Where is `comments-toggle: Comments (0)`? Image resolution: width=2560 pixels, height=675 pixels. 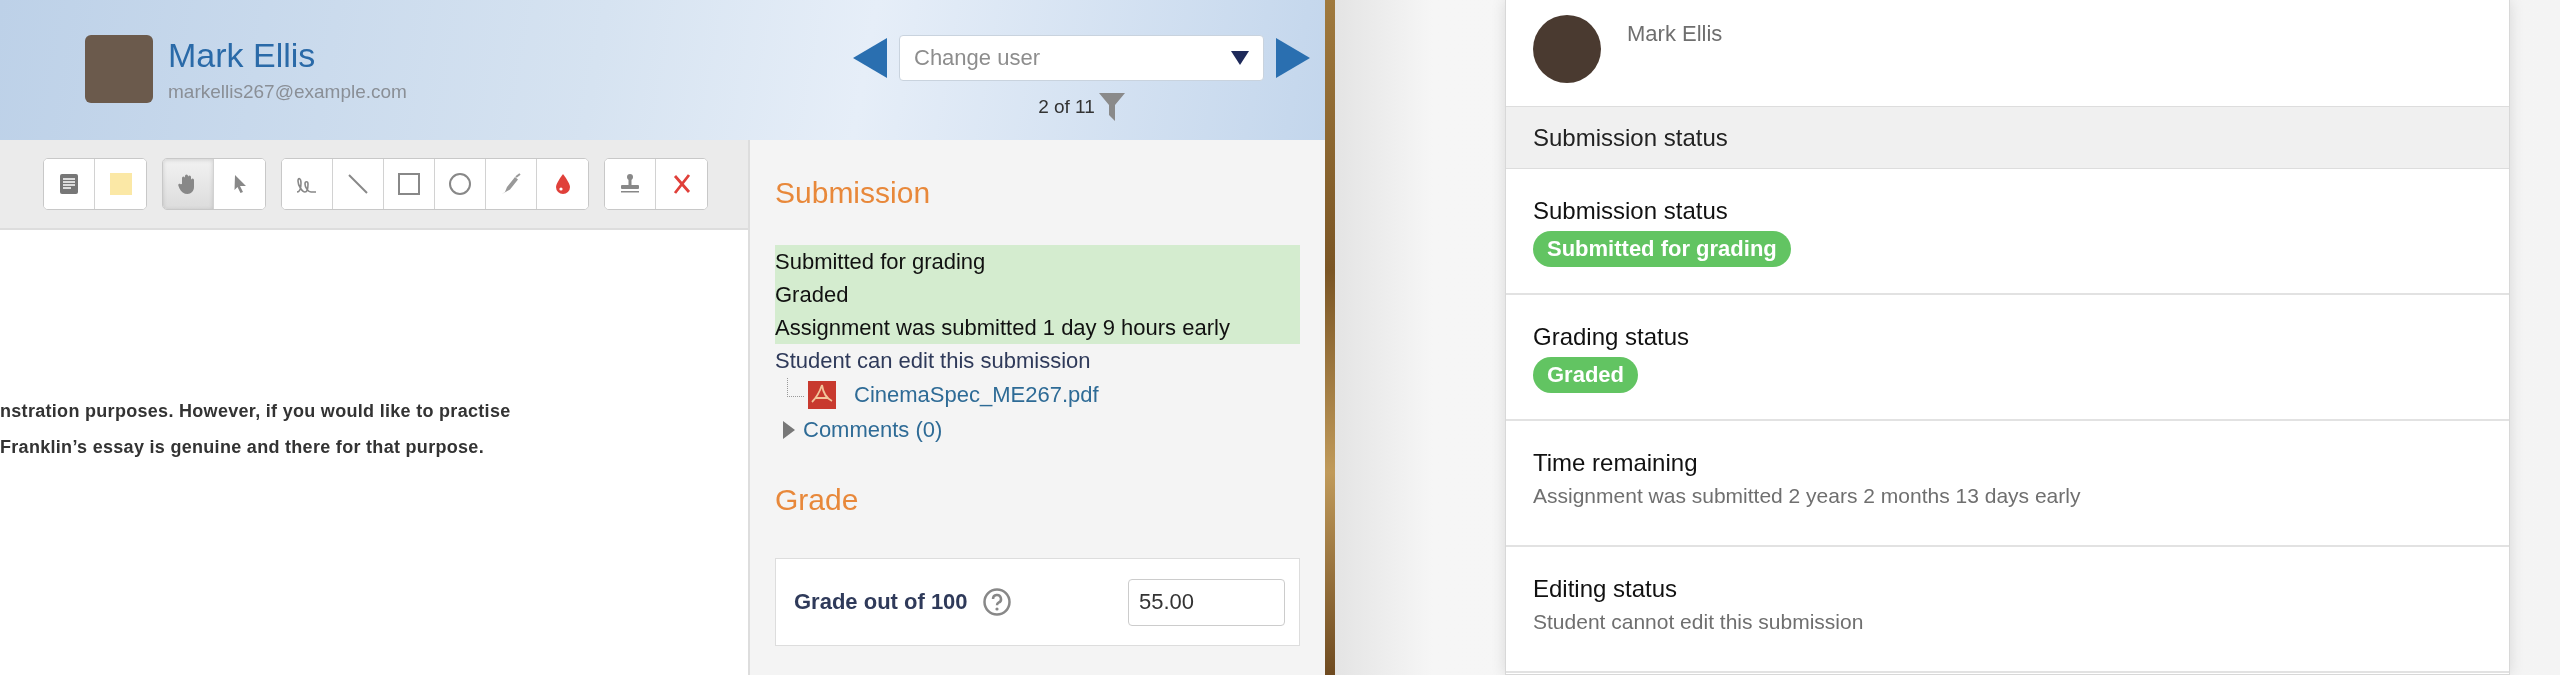
comments-toggle: Comments (0) is located at coordinates (862, 429).